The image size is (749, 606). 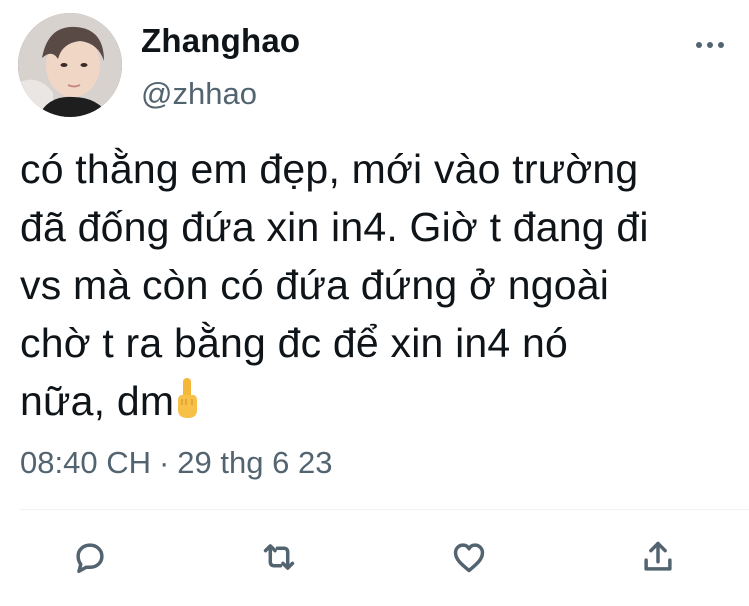 I want to click on reply-button, so click(x=90, y=557).